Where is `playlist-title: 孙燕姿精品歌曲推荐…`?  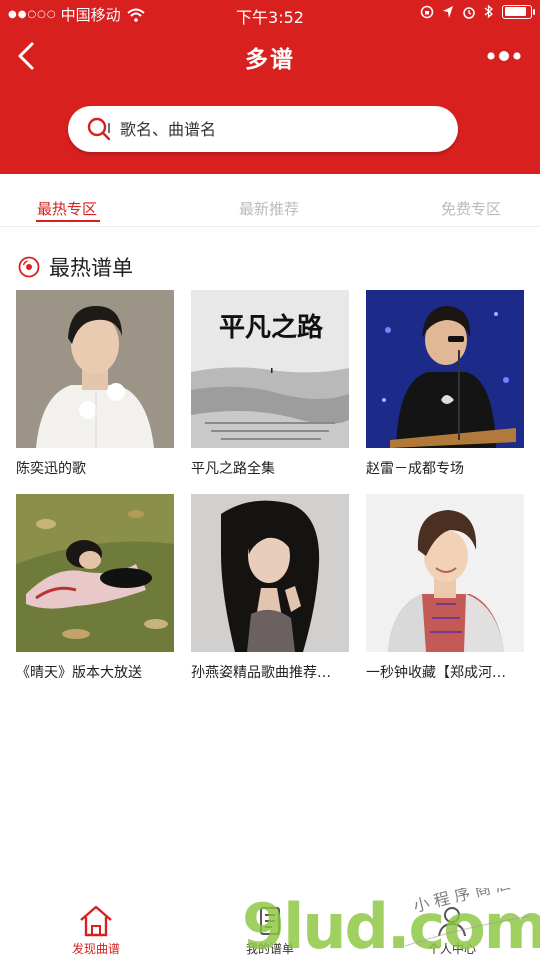 playlist-title: 孙燕姿精品歌曲推荐… is located at coordinates (261, 673).